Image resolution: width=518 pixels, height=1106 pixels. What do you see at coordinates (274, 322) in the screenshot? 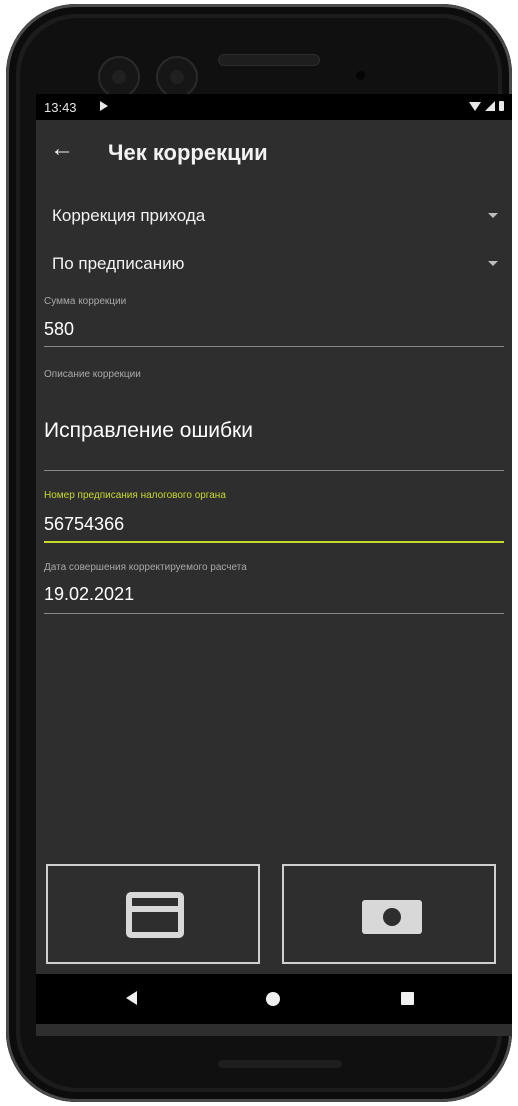
I see `amount-field: Сумма коррекции 580` at bounding box center [274, 322].